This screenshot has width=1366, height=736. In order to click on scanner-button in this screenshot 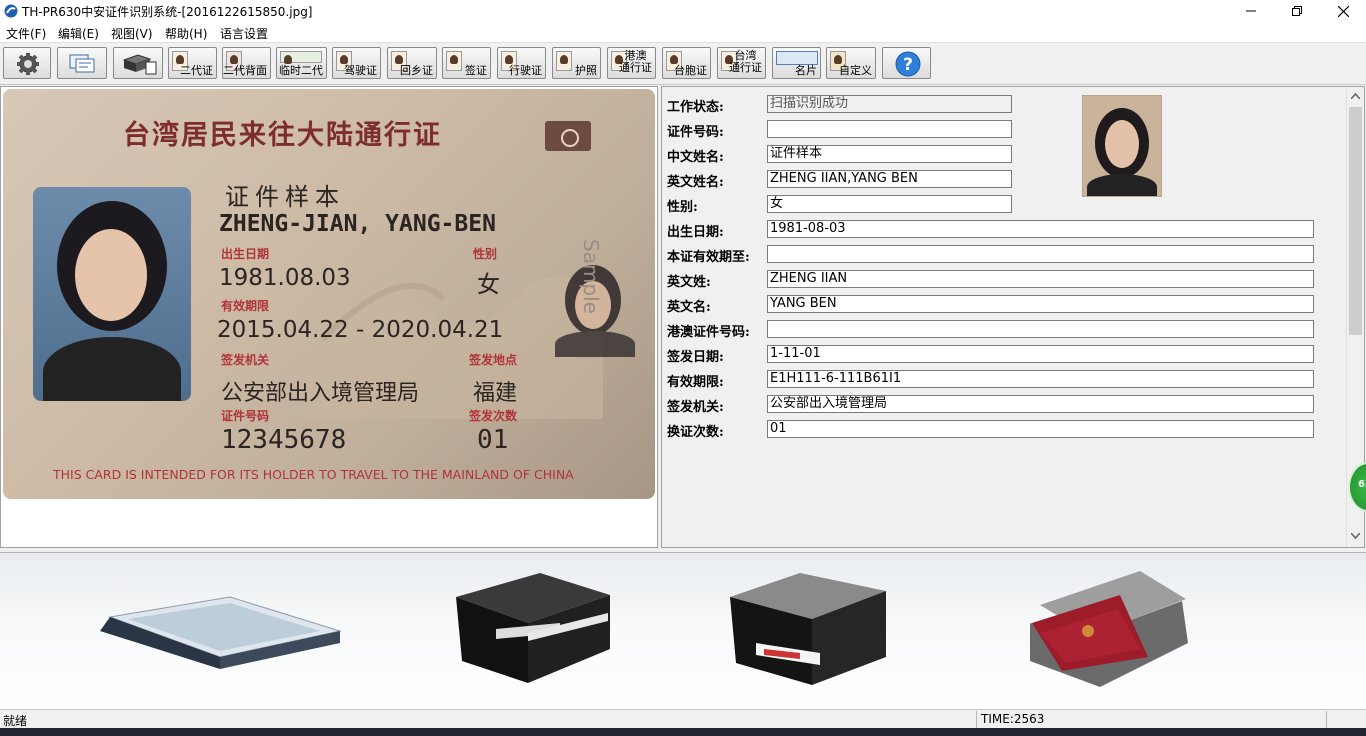, I will do `click(138, 63)`.